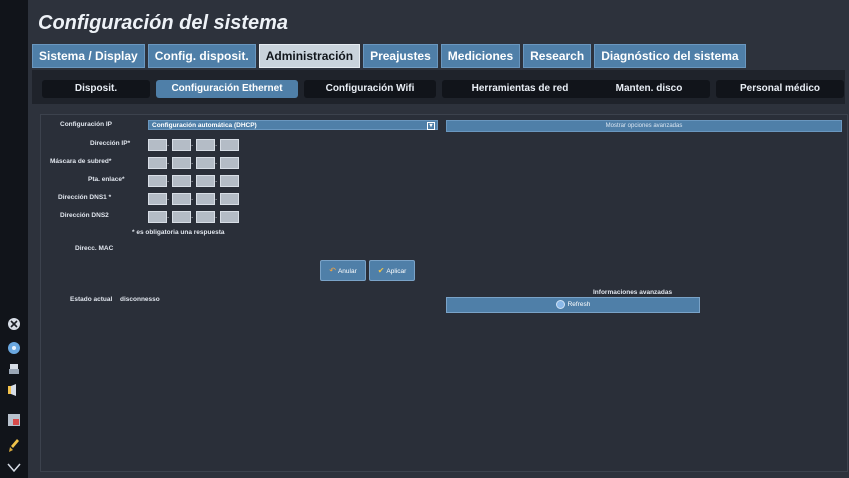 This screenshot has width=849, height=478. What do you see at coordinates (520, 89) in the screenshot?
I see `subtab-herramientas-red: Herramientas de red` at bounding box center [520, 89].